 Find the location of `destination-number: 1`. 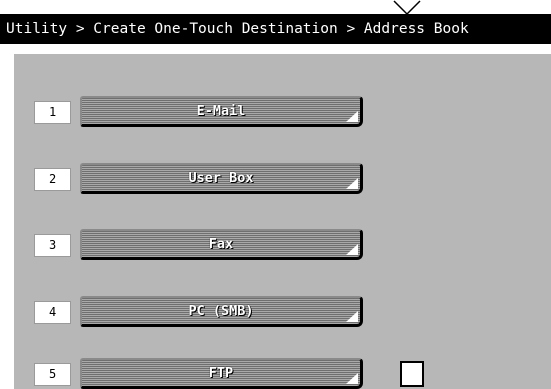

destination-number: 1 is located at coordinates (52, 112).